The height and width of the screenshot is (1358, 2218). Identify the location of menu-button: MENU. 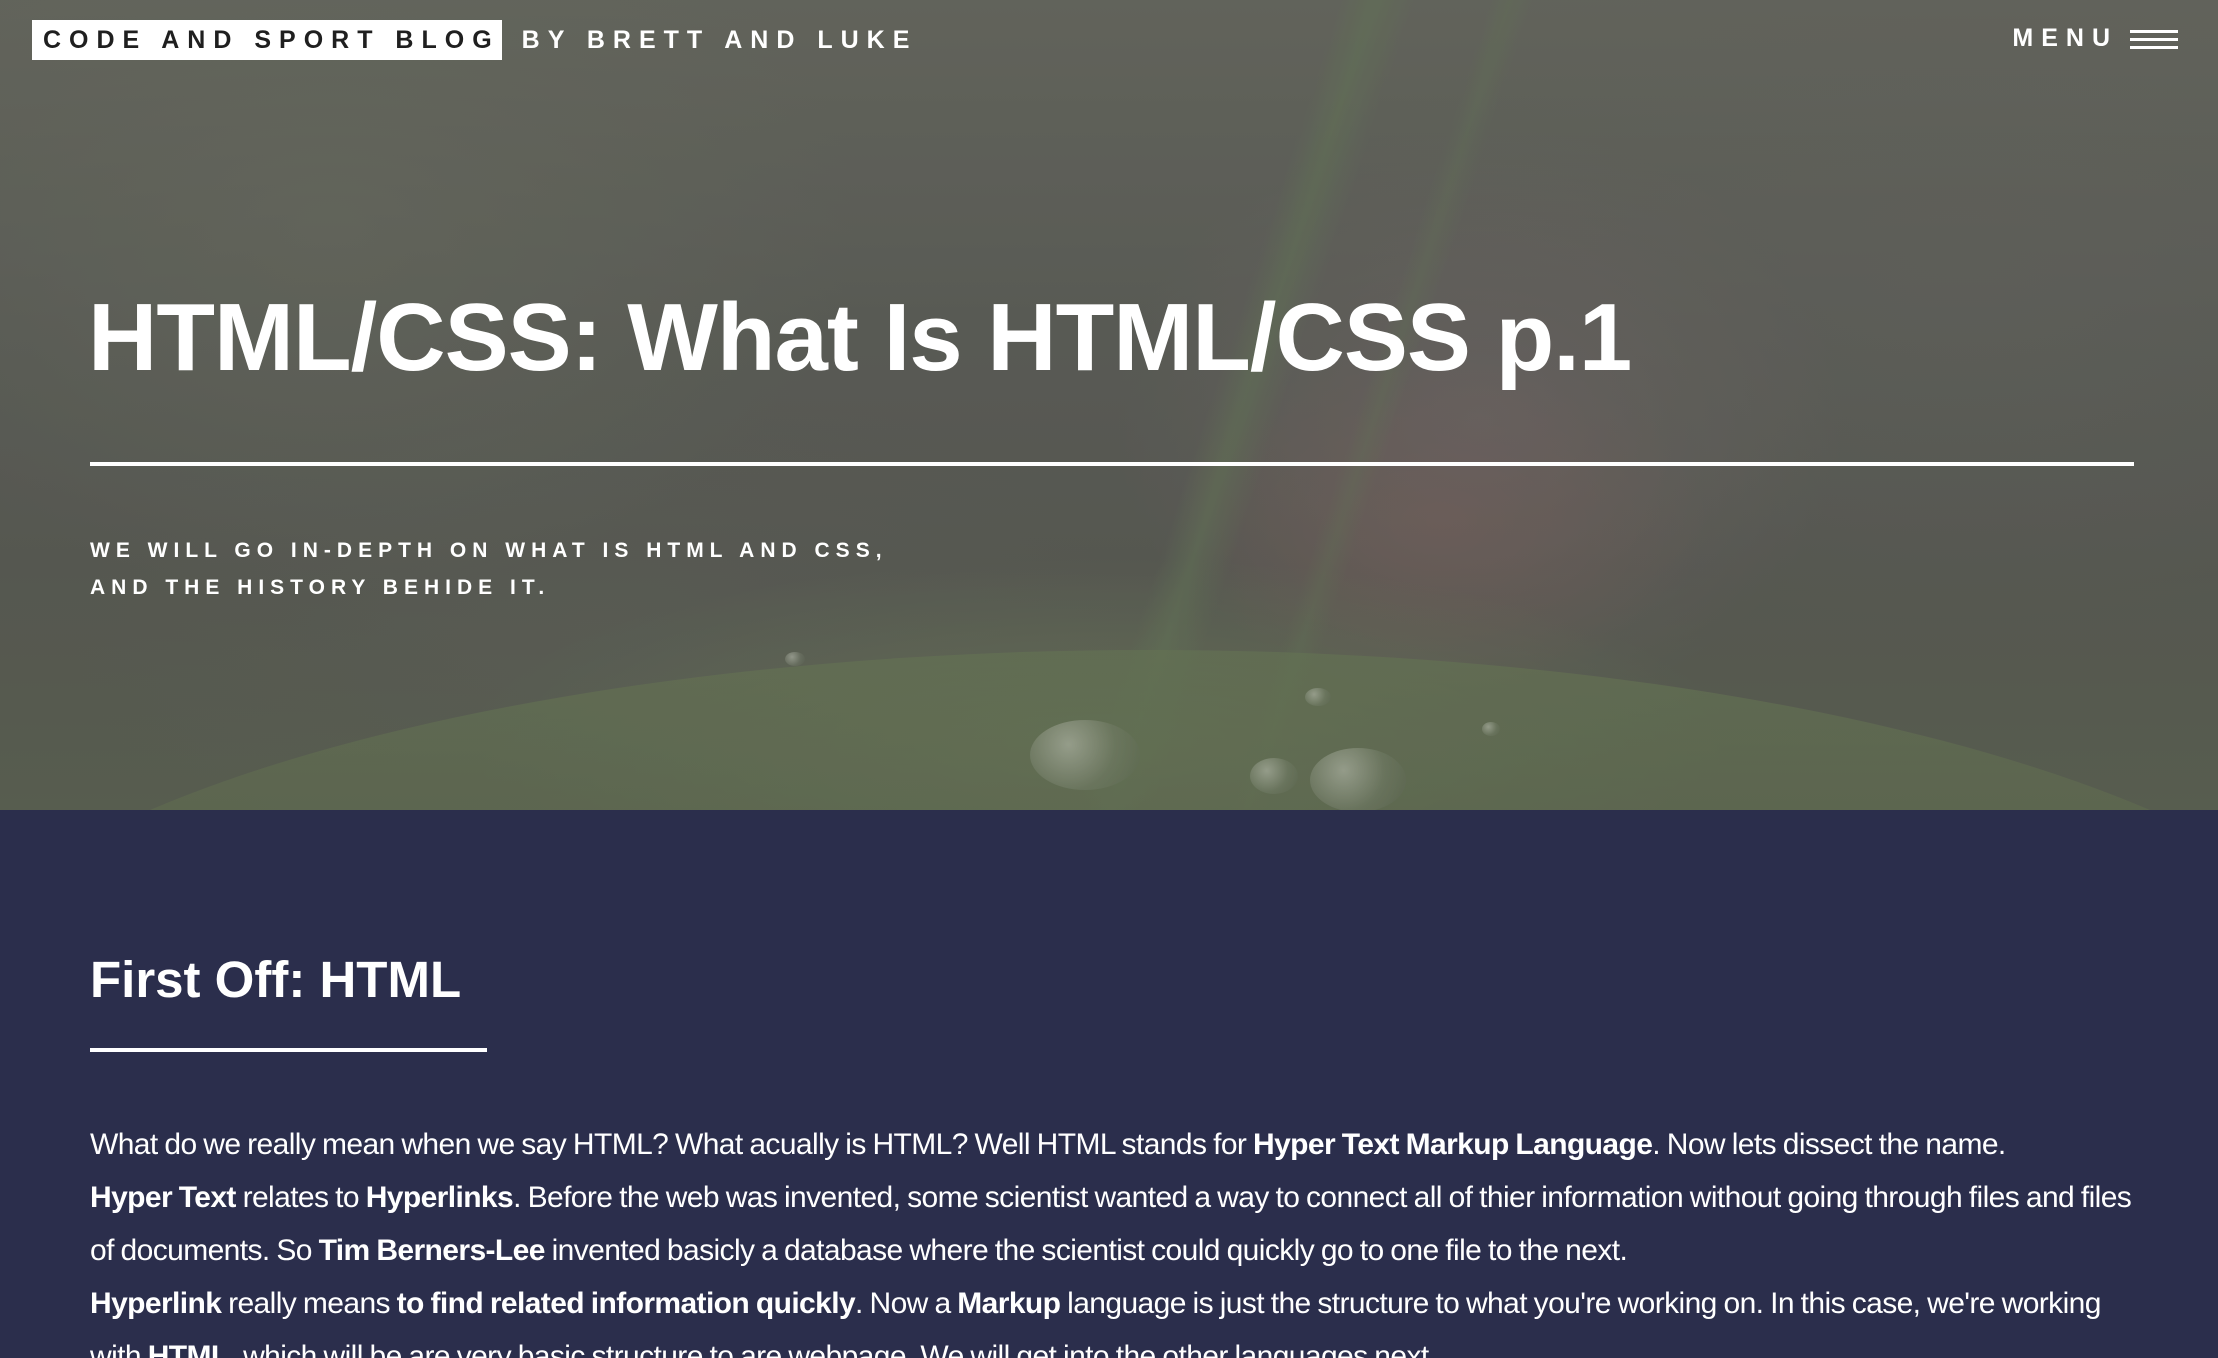
(2095, 38).